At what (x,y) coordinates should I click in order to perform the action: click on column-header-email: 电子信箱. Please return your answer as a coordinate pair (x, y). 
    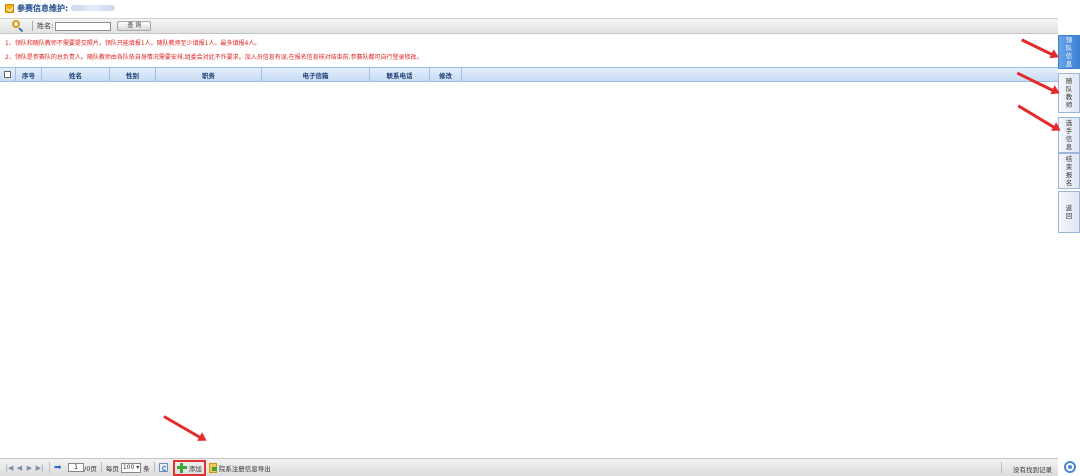
    Looking at the image, I should click on (316, 74).